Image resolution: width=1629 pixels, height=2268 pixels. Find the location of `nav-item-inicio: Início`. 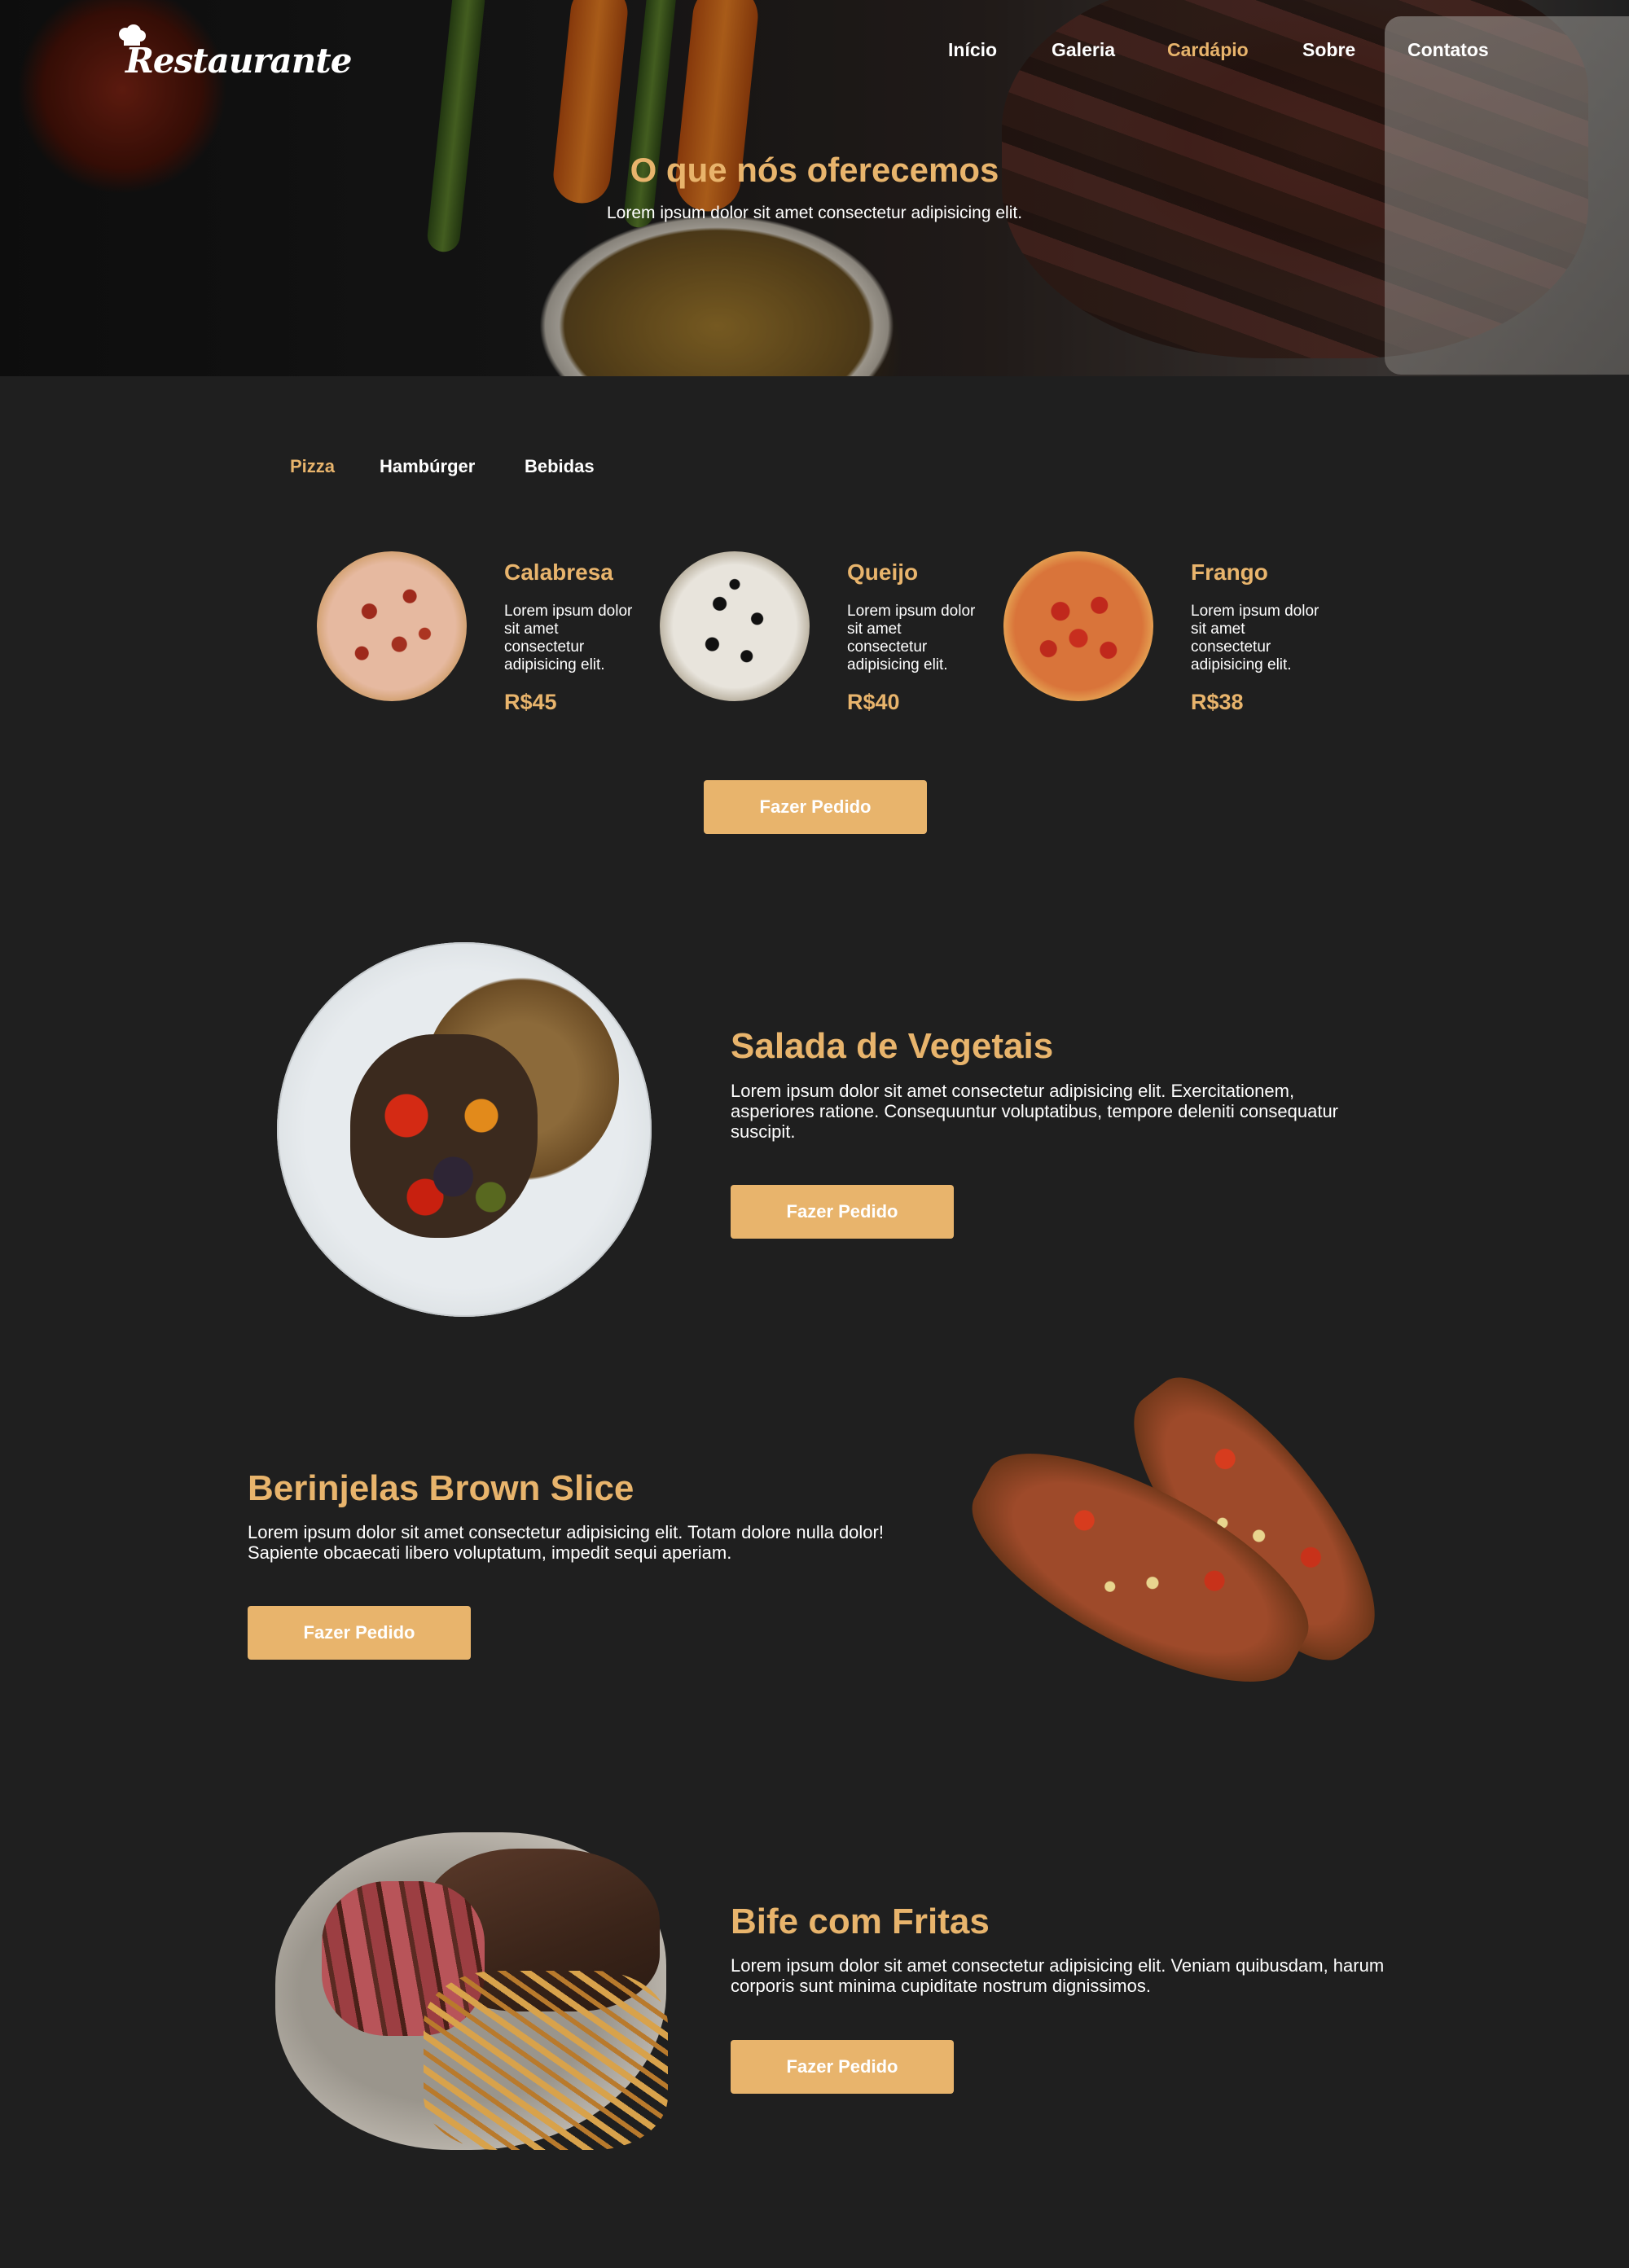

nav-item-inicio: Início is located at coordinates (972, 50).